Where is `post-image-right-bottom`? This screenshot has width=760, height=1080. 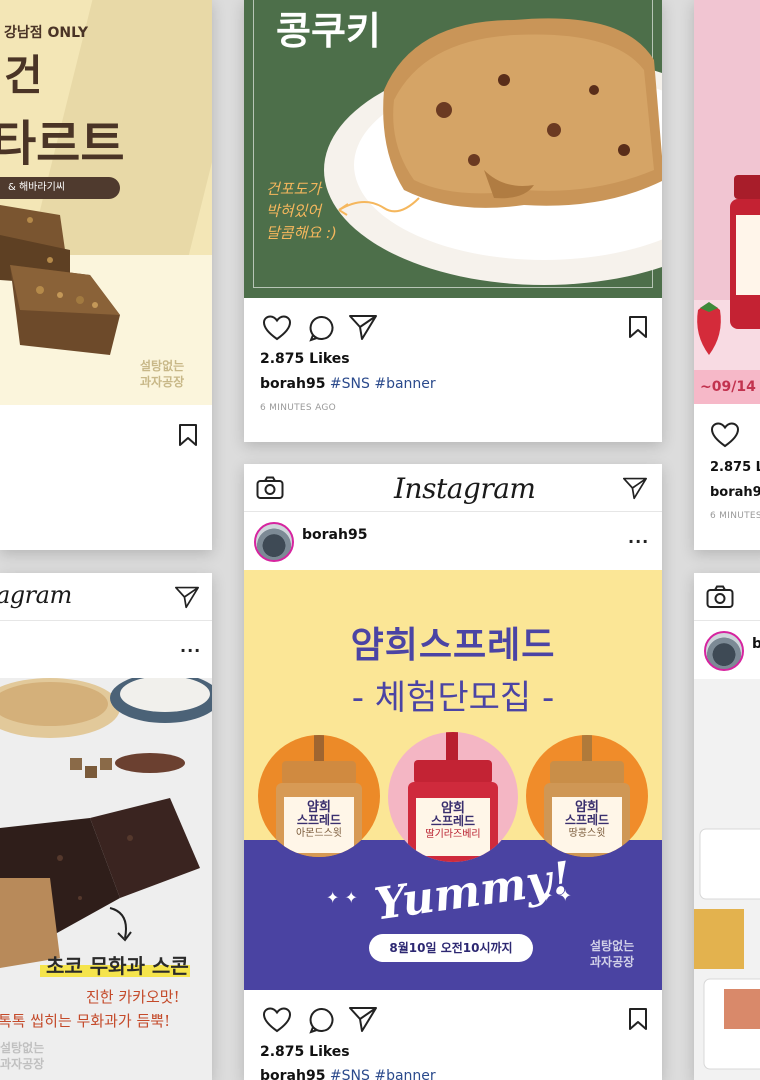
post-image-right-bottom is located at coordinates (727, 879).